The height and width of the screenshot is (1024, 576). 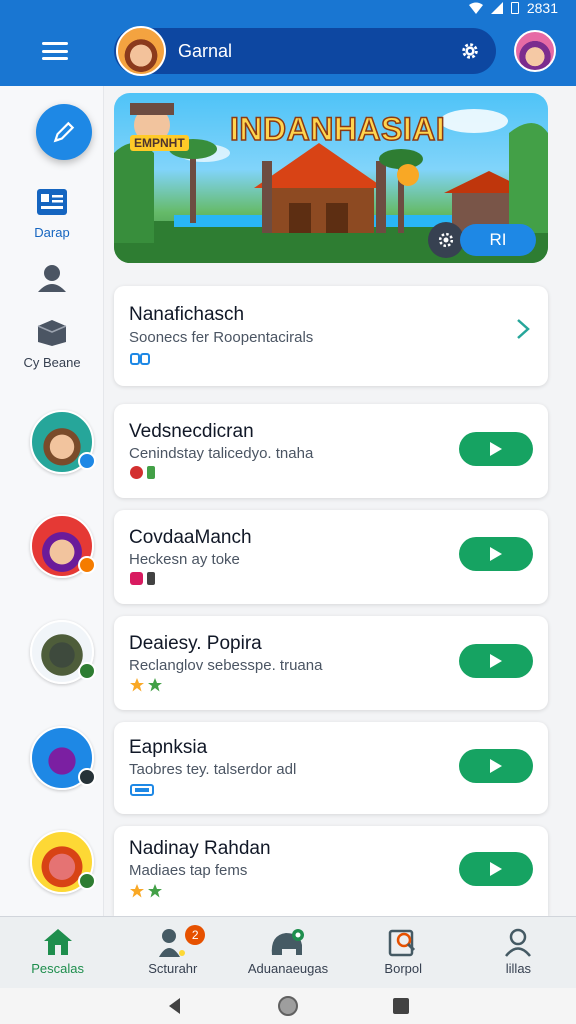 I want to click on battery-icon, so click(x=514, y=8).